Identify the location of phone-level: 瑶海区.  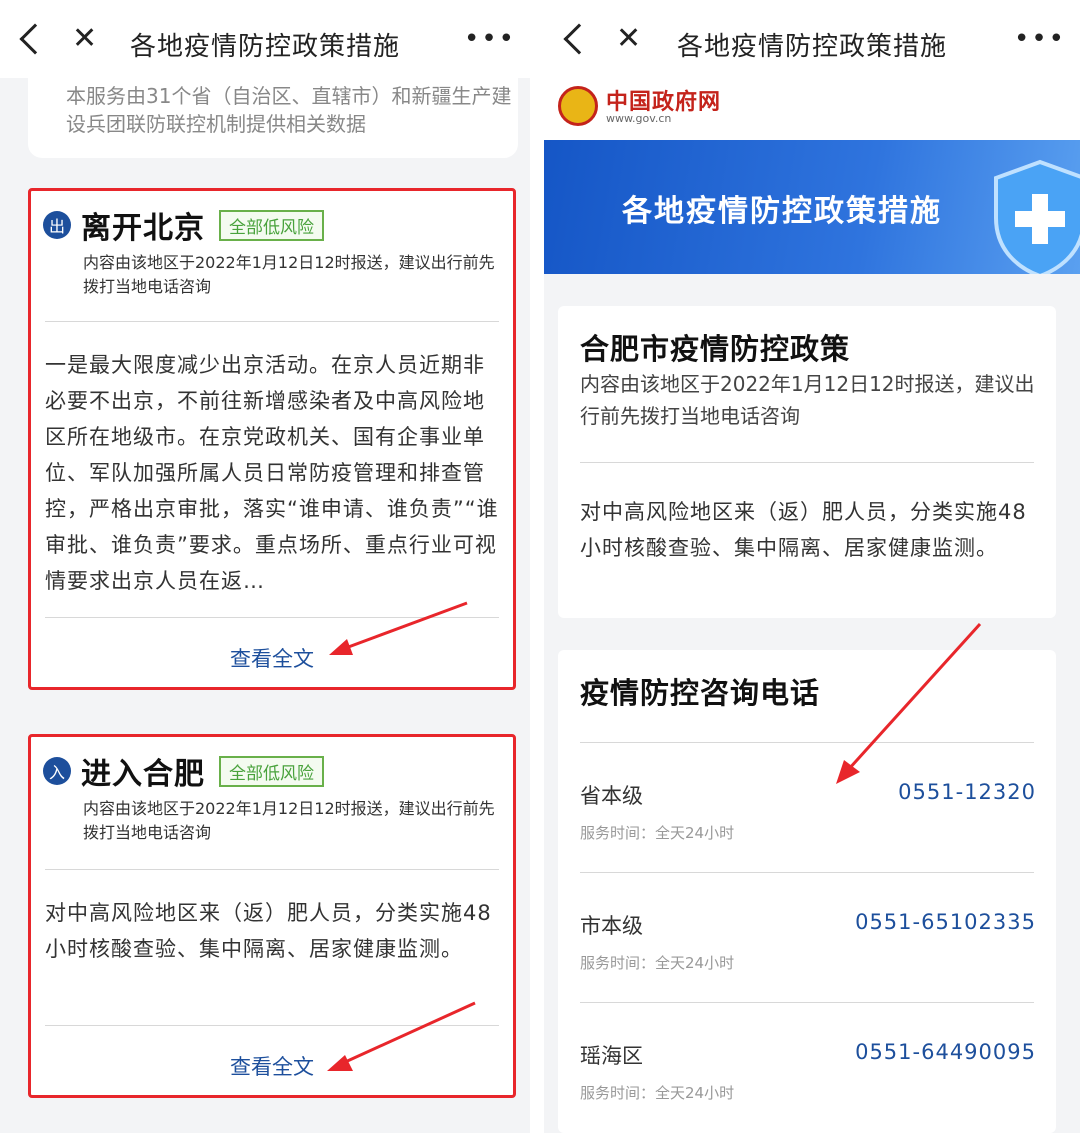
(611, 1056).